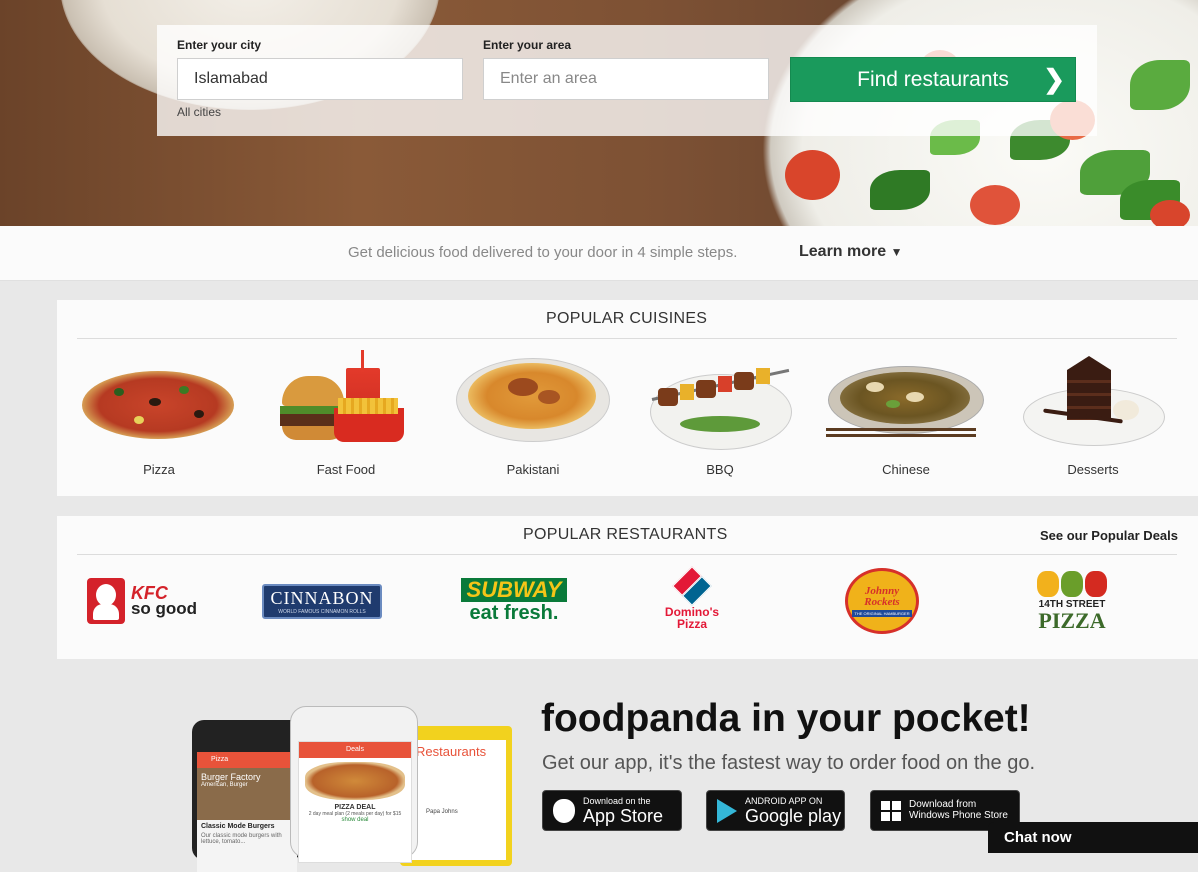 This screenshot has height=872, width=1198. I want to click on cuisine-pakistani: Pakistani, so click(533, 412).